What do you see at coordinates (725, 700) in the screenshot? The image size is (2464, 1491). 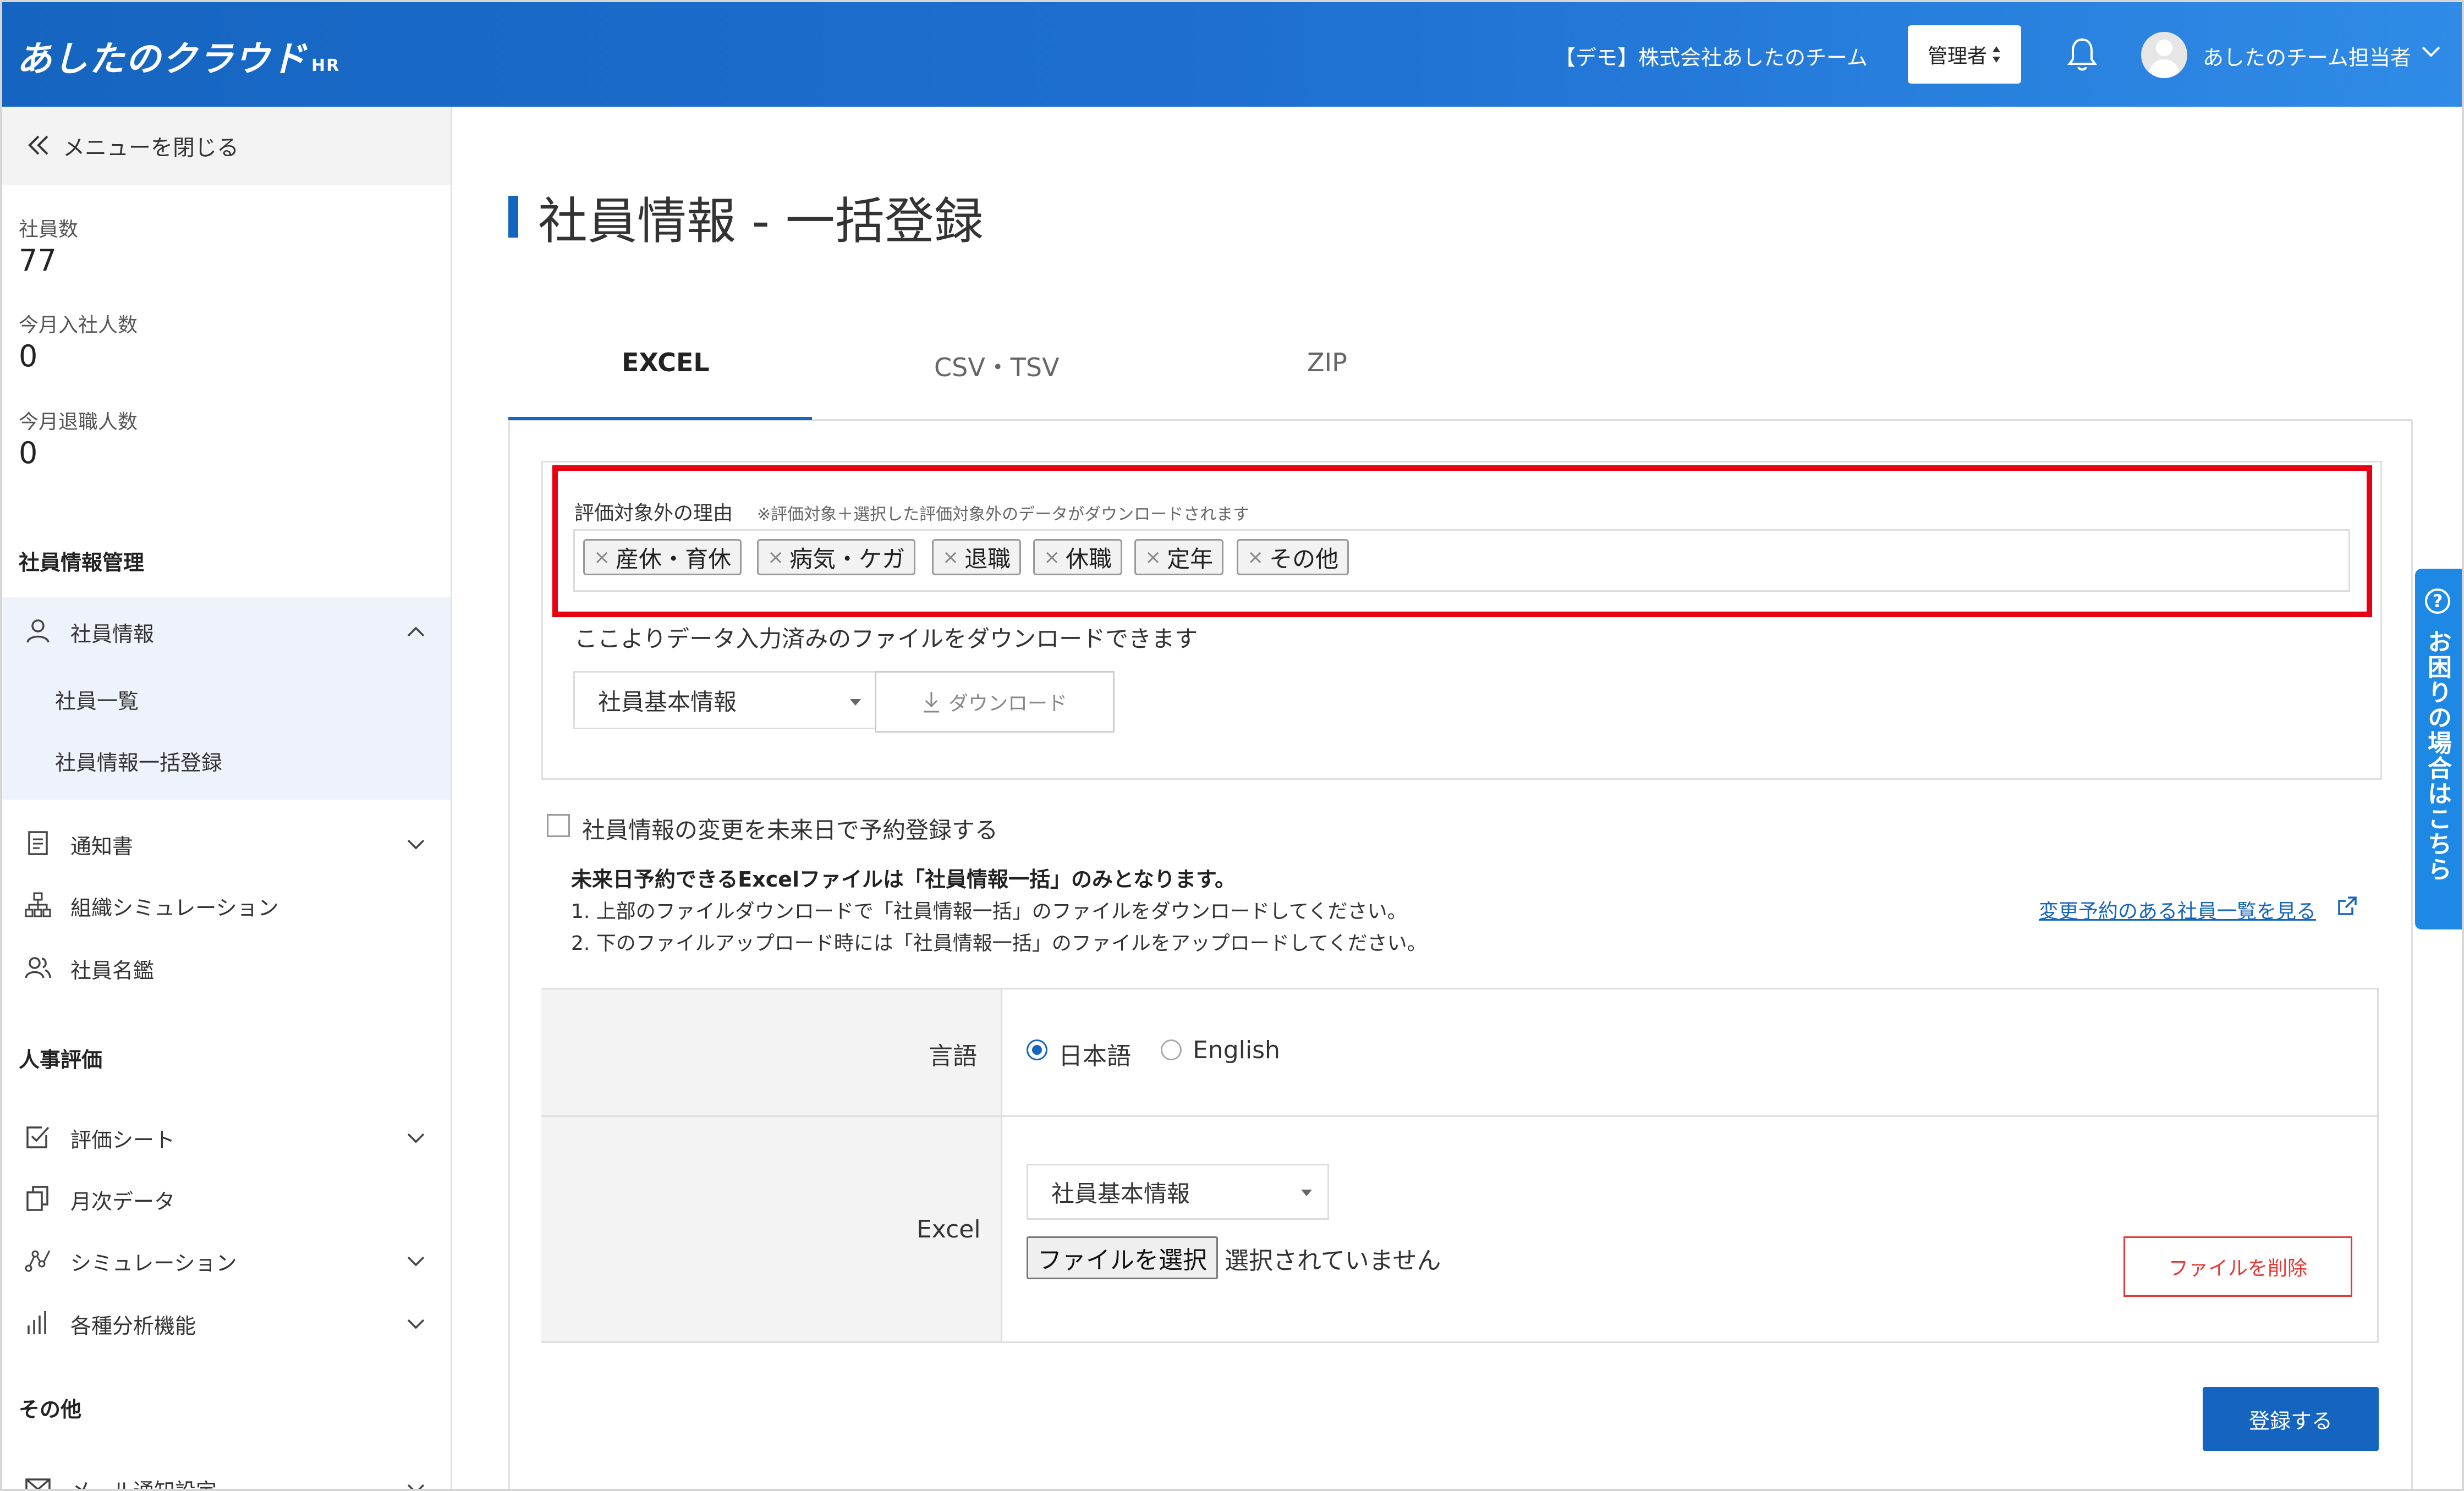 I see `download-type-select: 社員基本情報` at bounding box center [725, 700].